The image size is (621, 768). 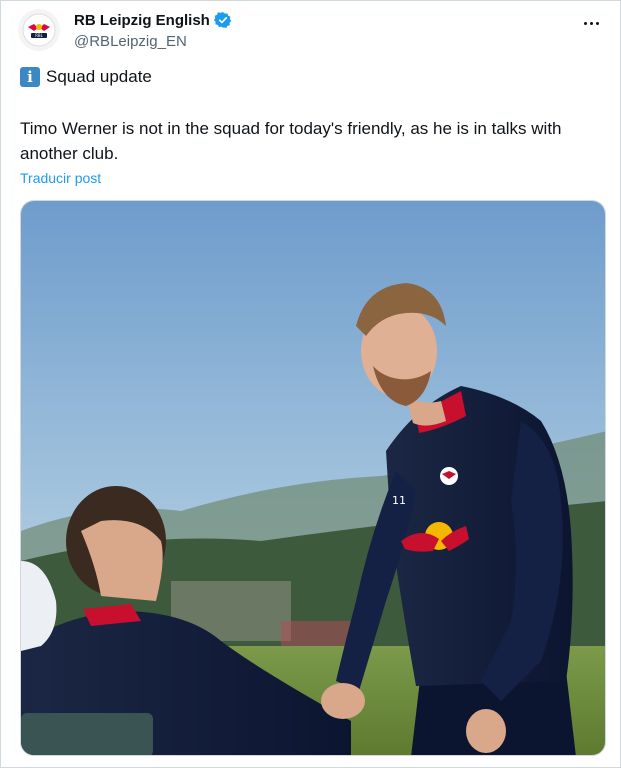 What do you see at coordinates (142, 20) in the screenshot?
I see `display-name: RB Leipzig English` at bounding box center [142, 20].